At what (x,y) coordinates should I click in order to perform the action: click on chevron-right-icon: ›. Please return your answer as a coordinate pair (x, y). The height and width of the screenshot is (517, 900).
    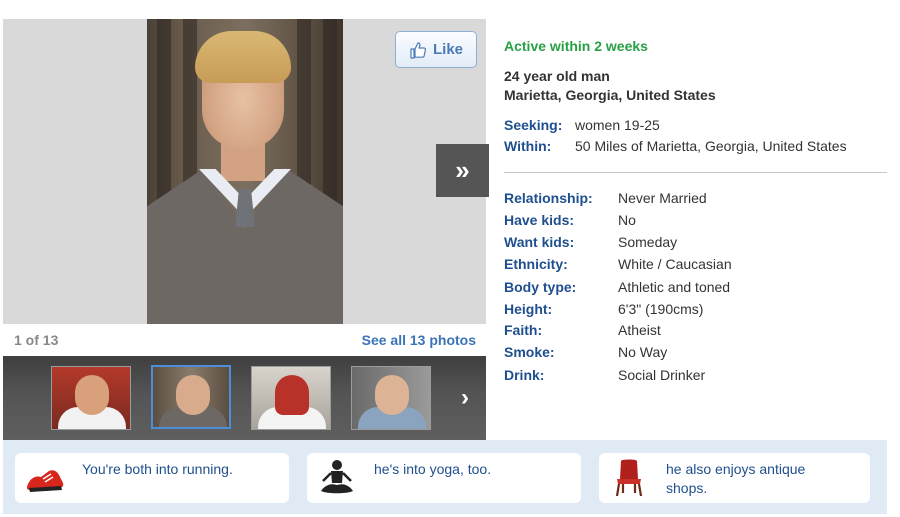
    Looking at the image, I should click on (465, 397).